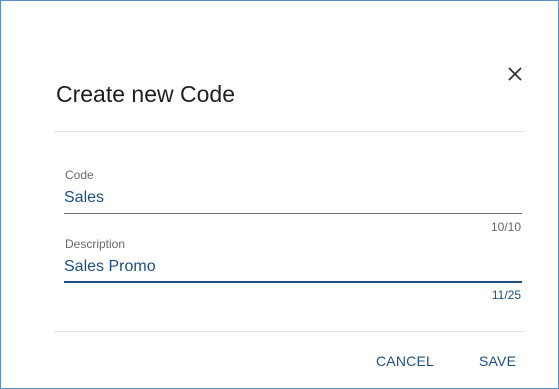 The width and height of the screenshot is (559, 389). I want to click on code-underline, so click(293, 213).